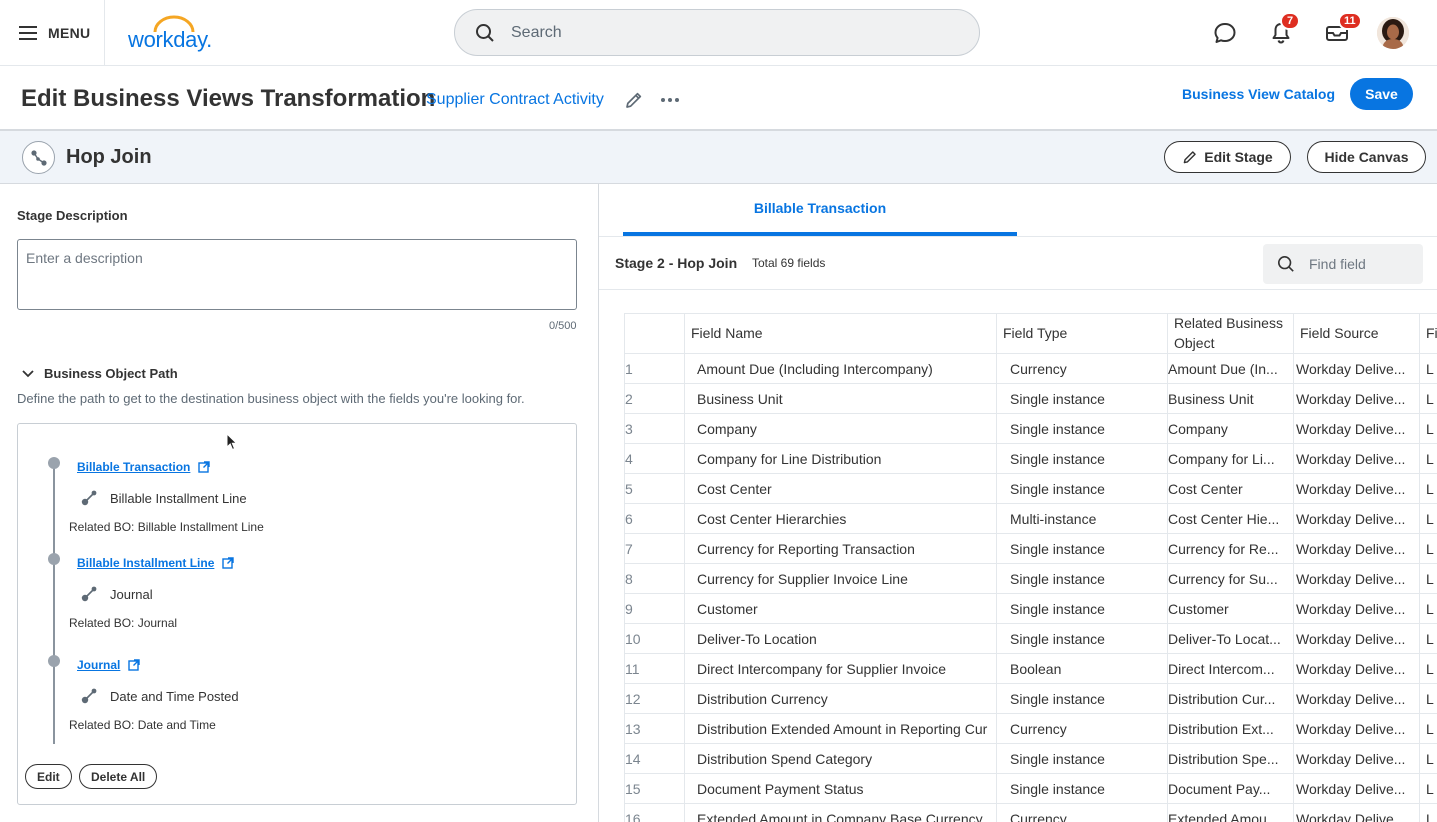 The height and width of the screenshot is (822, 1437). Describe the element at coordinates (840, 334) in the screenshot. I see `column-header-field-name: Field Name` at that location.